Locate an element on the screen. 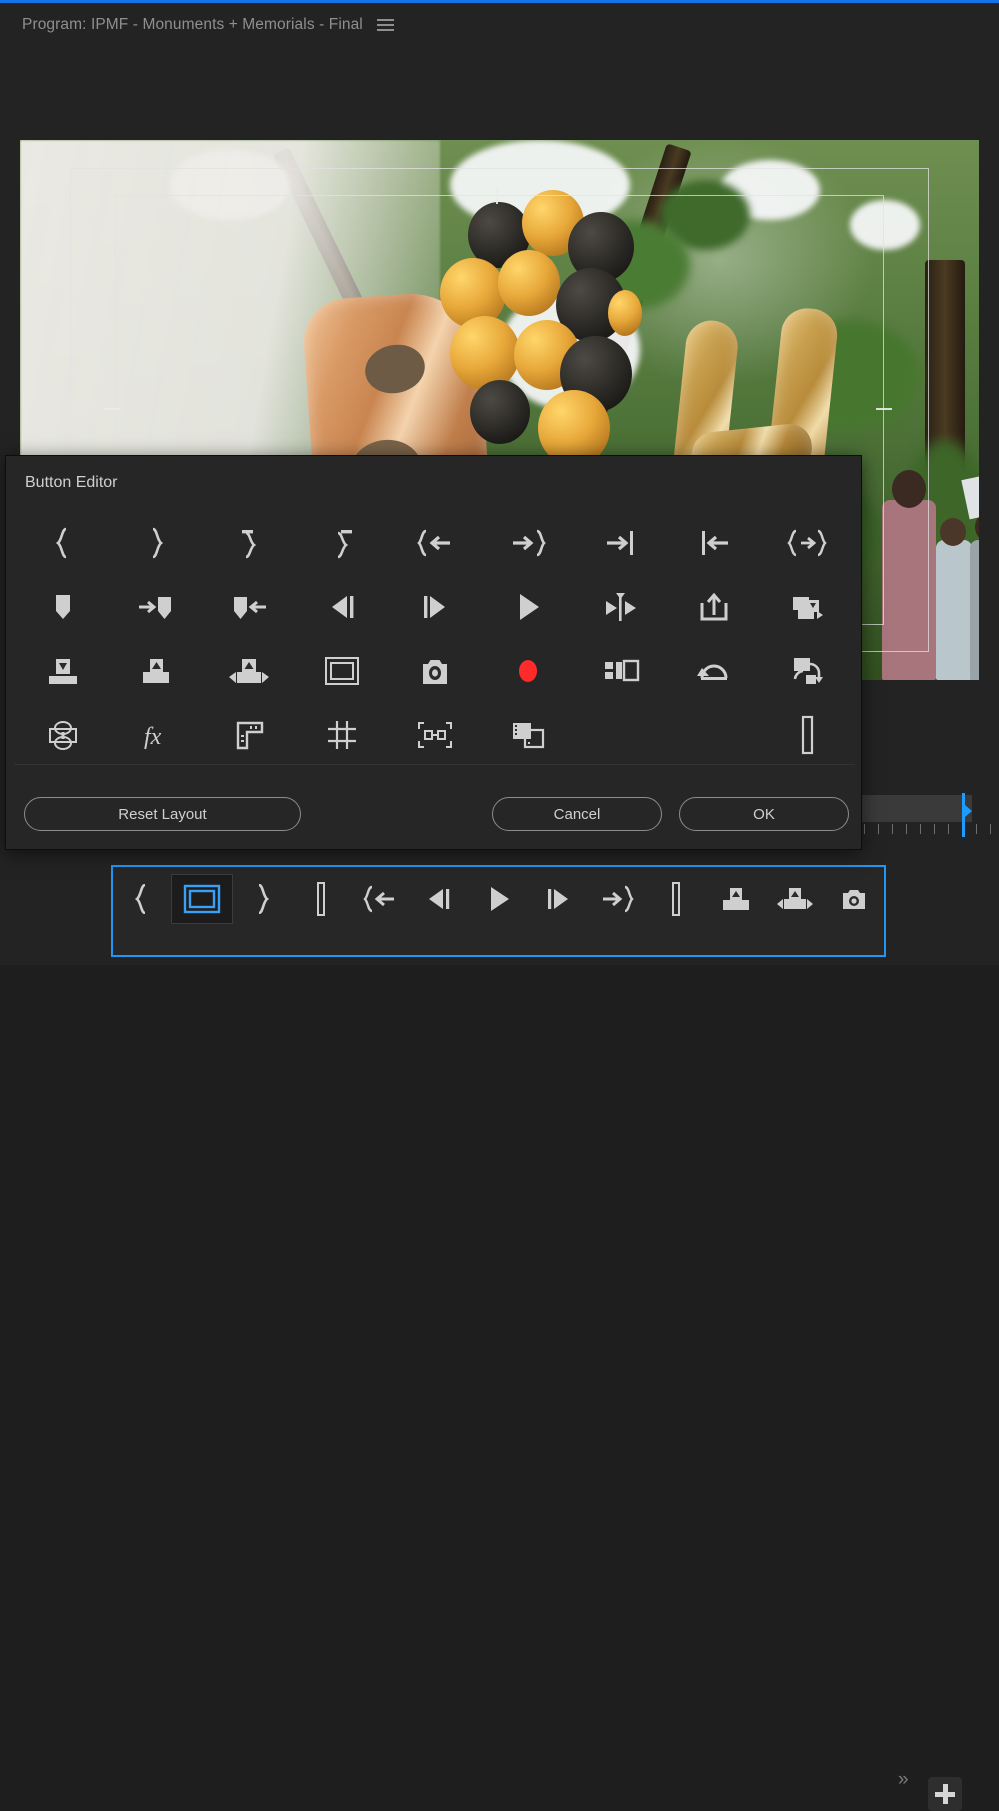  mark-clip-out-icon is located at coordinates (341, 543).